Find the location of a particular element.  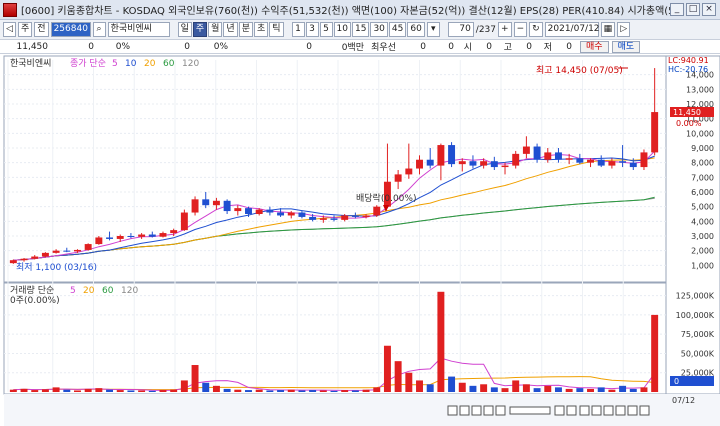

buy-button: 매수 is located at coordinates (594, 46).